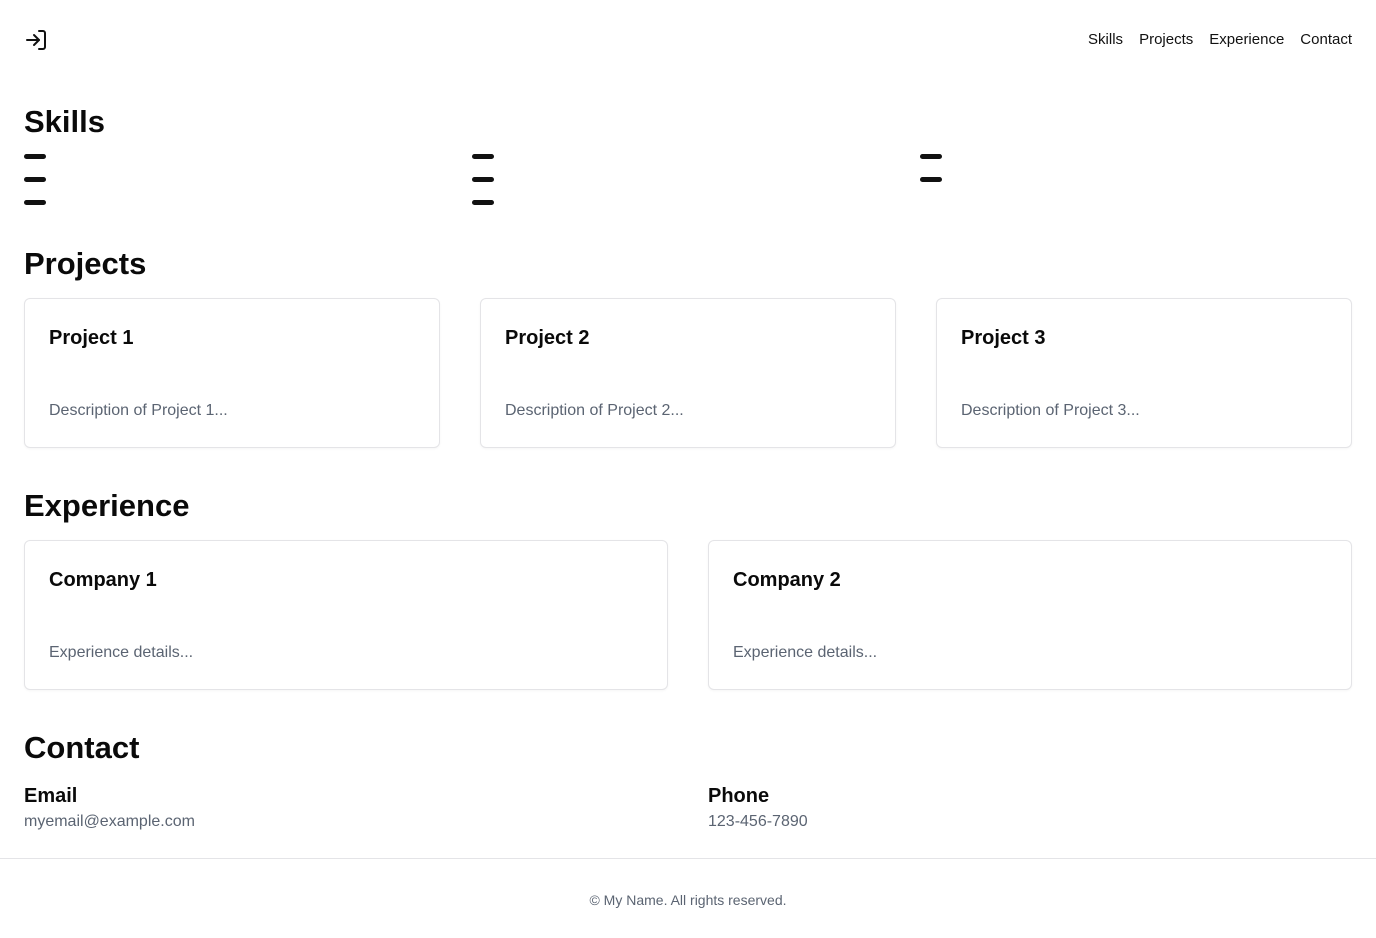 This screenshot has width=1376, height=938. Describe the element at coordinates (103, 580) in the screenshot. I see `company-title: Company 1` at that location.